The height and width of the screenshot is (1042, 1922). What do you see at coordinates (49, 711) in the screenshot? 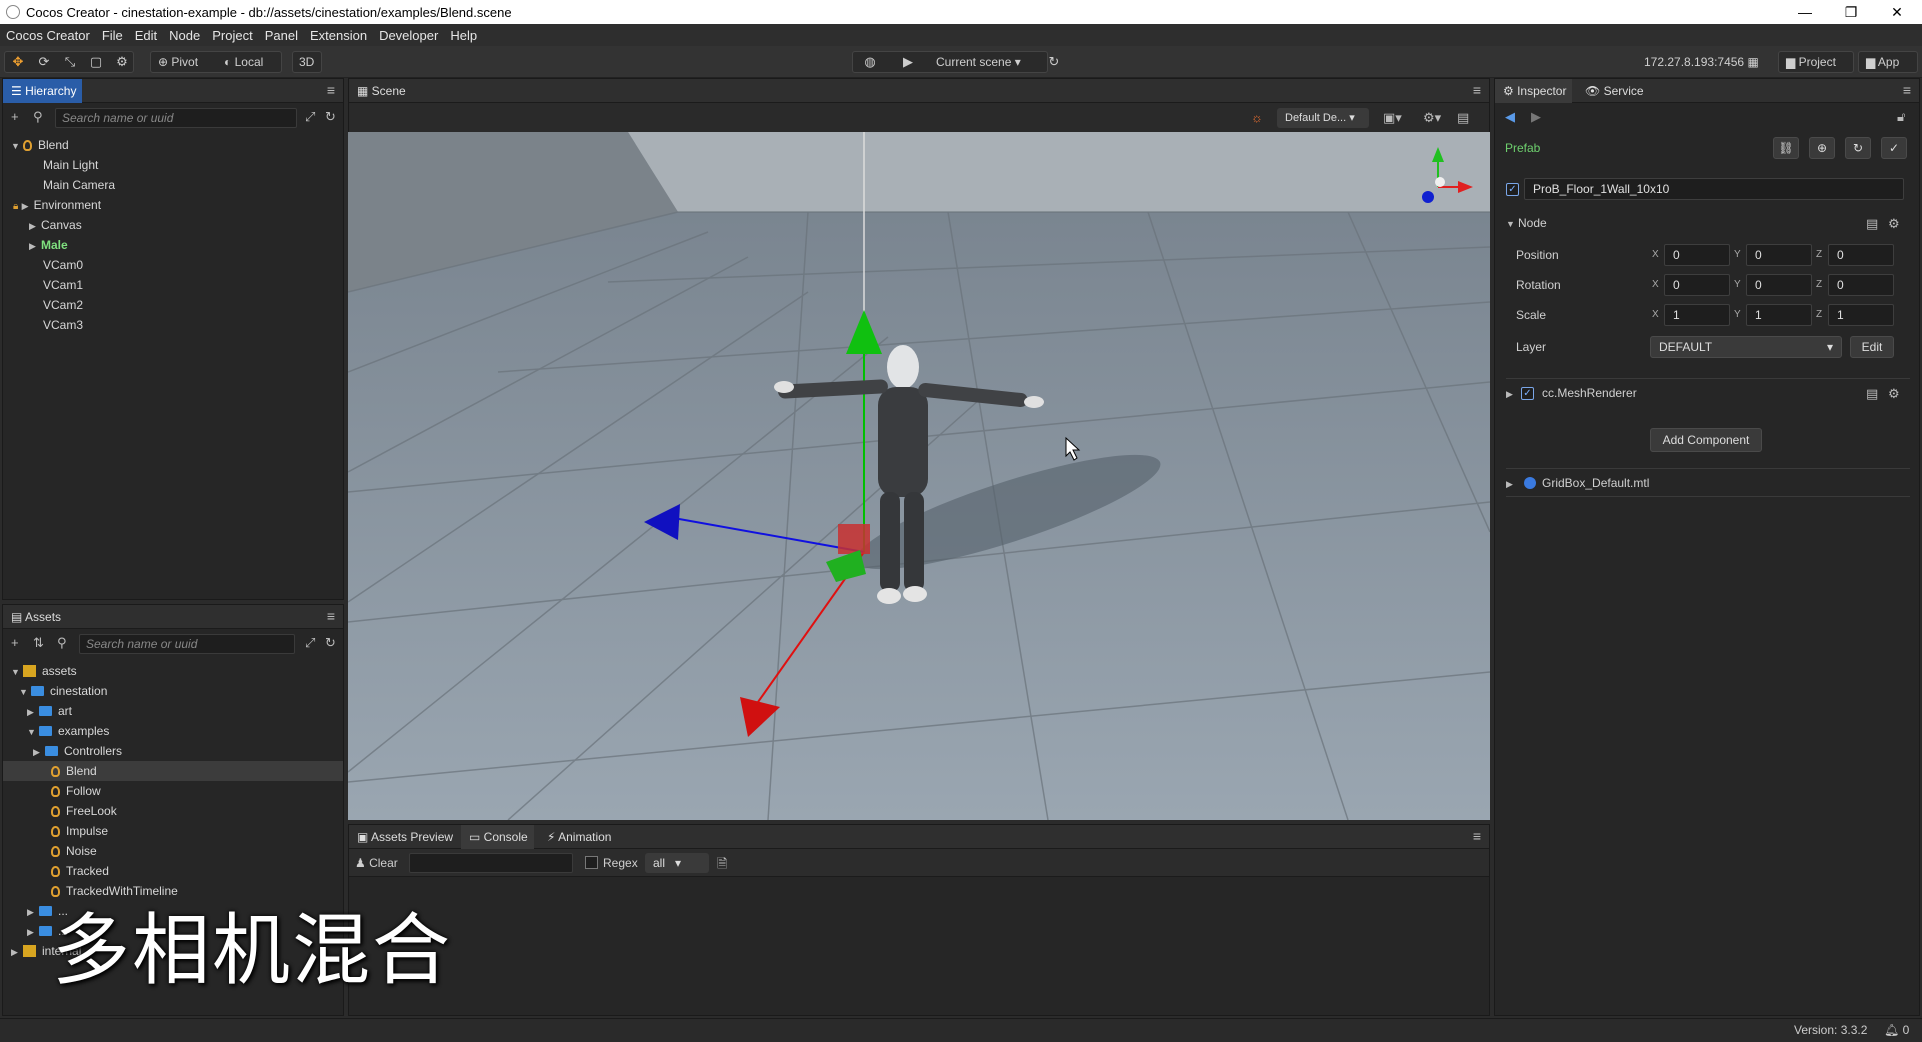
I see `asset-item-art: ▶ art` at bounding box center [49, 711].